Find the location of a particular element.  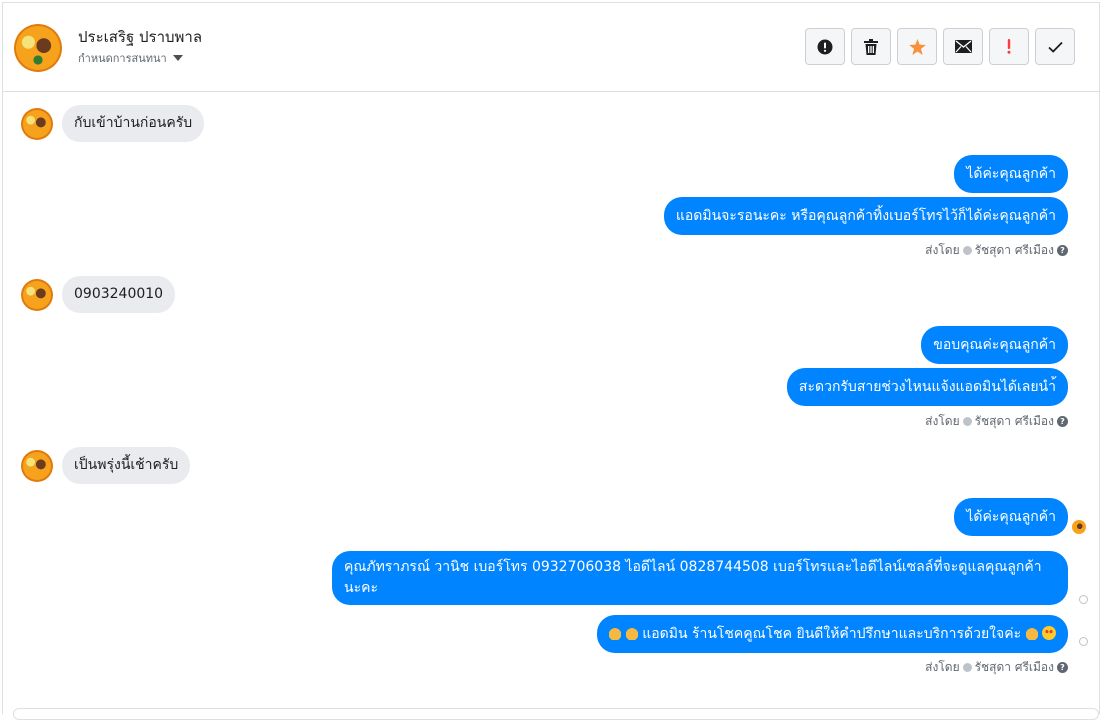

exclamation-icon is located at coordinates (1009, 46).